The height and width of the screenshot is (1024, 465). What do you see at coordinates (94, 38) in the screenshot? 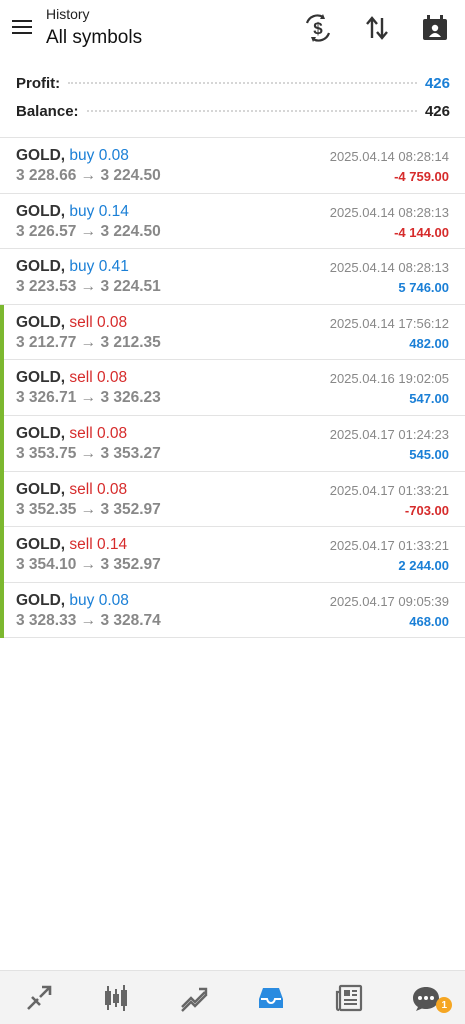
I see `page-title: All symbols` at bounding box center [94, 38].